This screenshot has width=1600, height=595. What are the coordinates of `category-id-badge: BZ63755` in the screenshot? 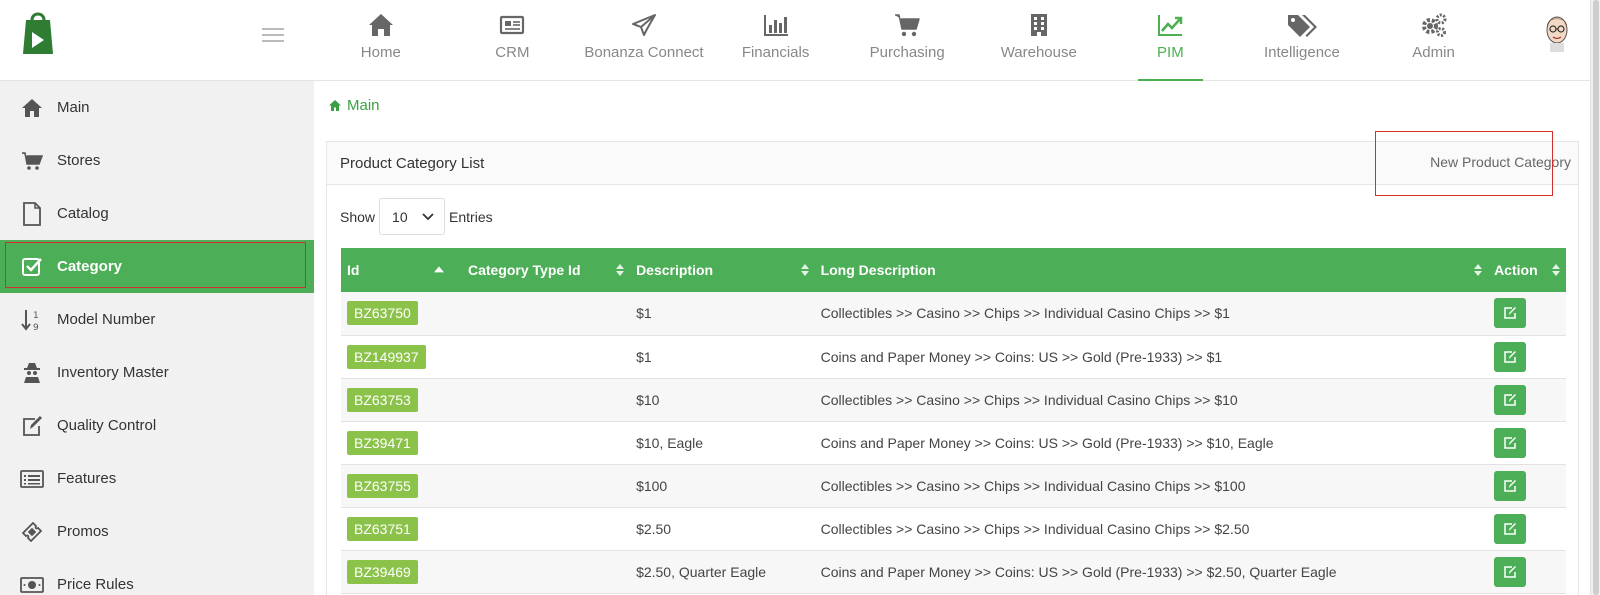 It's located at (382, 485).